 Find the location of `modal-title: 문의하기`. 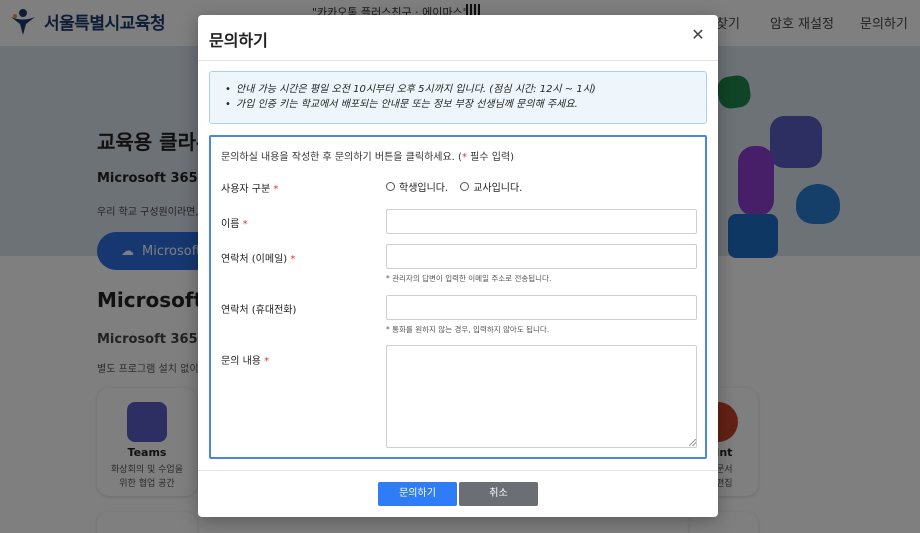

modal-title: 문의하기 is located at coordinates (238, 40).